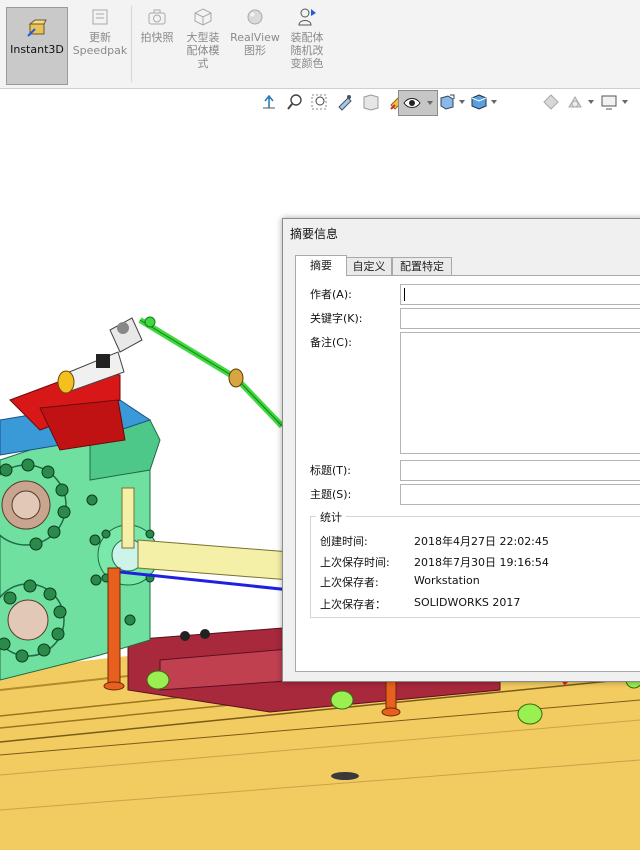 This screenshot has height=850, width=640. What do you see at coordinates (447, 102) in the screenshot?
I see `hide-show-items-icon` at bounding box center [447, 102].